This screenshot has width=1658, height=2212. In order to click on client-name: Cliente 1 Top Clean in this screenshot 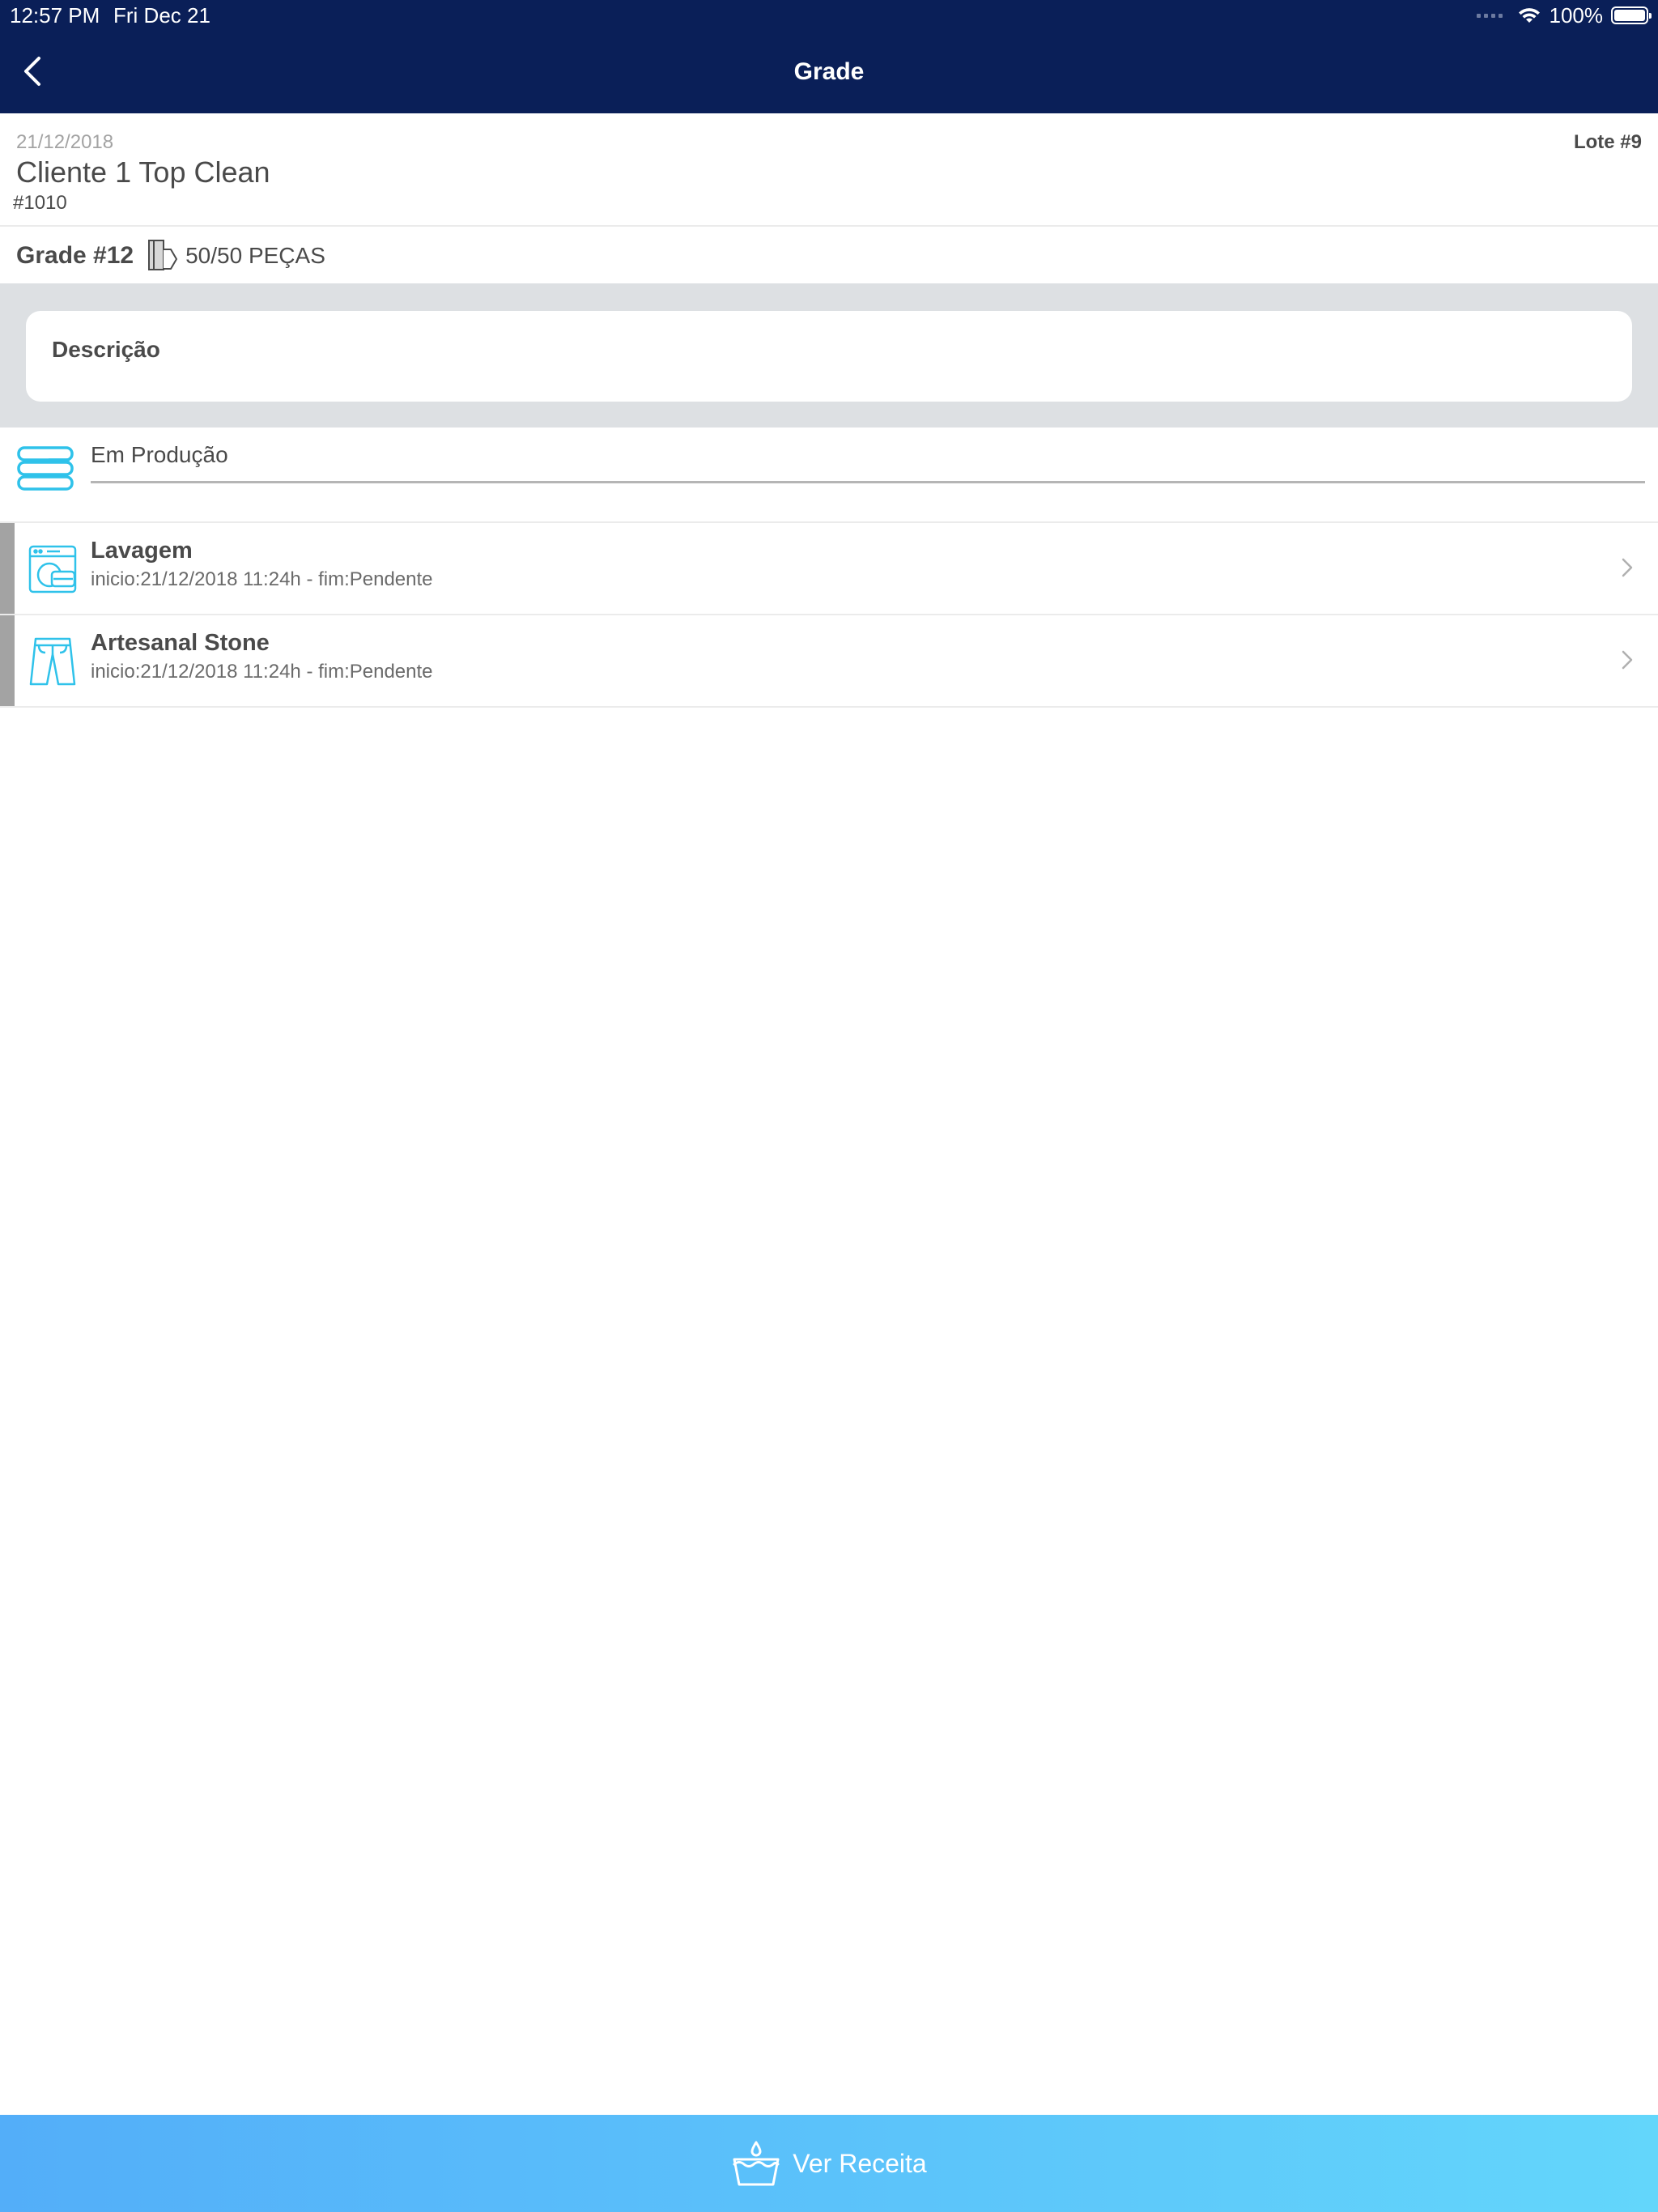, I will do `click(143, 172)`.